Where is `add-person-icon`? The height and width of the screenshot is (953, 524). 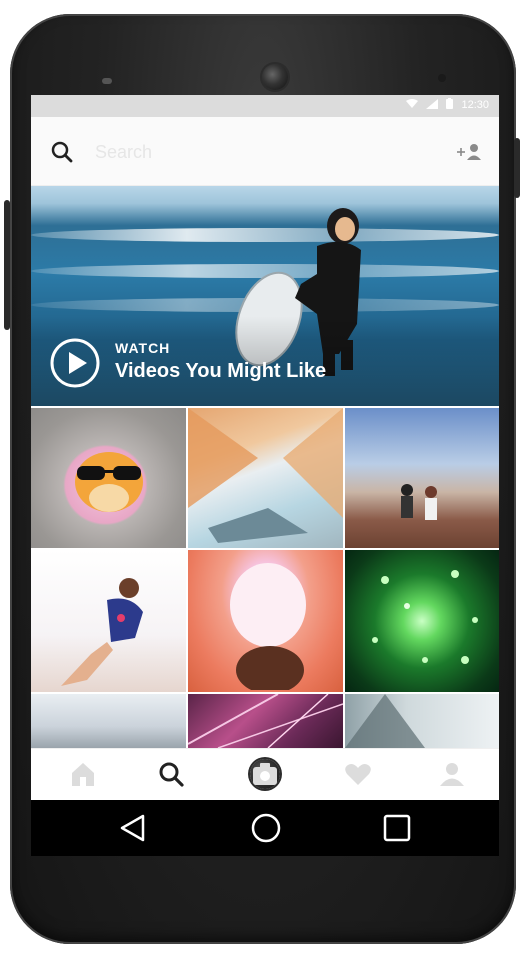
add-person-icon is located at coordinates (469, 152).